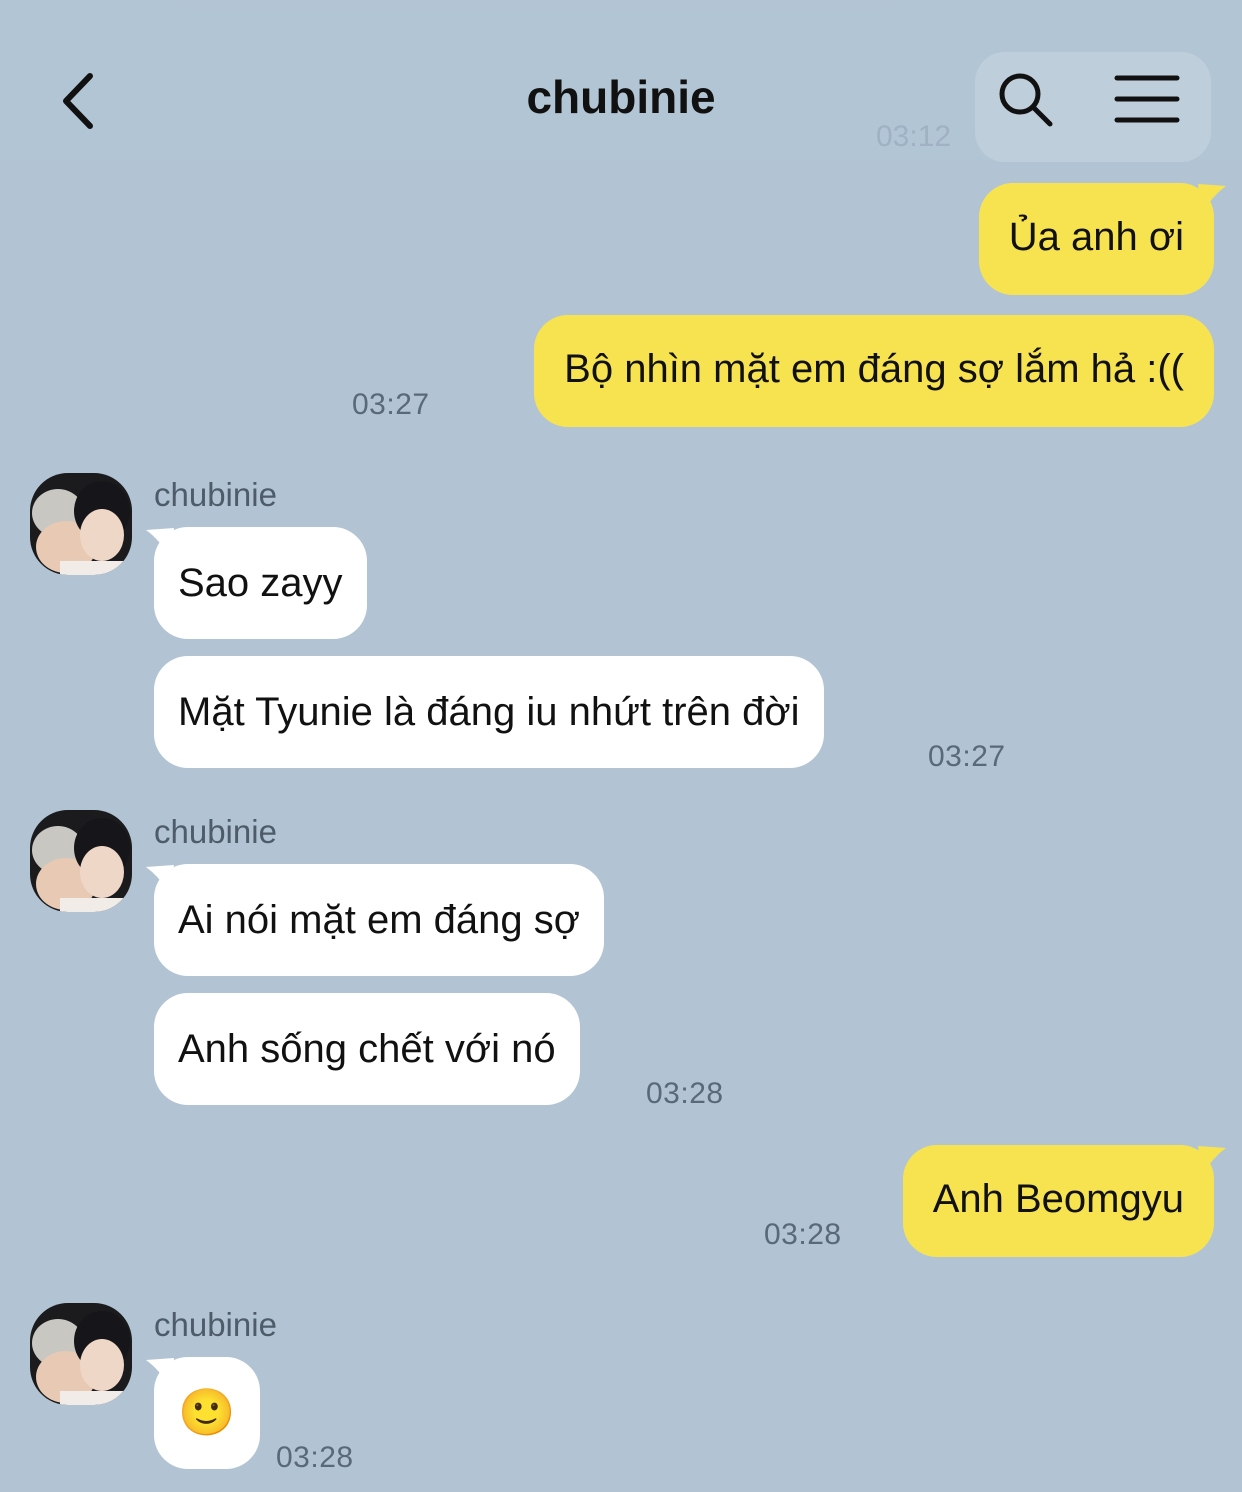 The height and width of the screenshot is (1492, 1242). Describe the element at coordinates (207, 1413) in the screenshot. I see `incoming-emoji-message: 🙂` at that location.